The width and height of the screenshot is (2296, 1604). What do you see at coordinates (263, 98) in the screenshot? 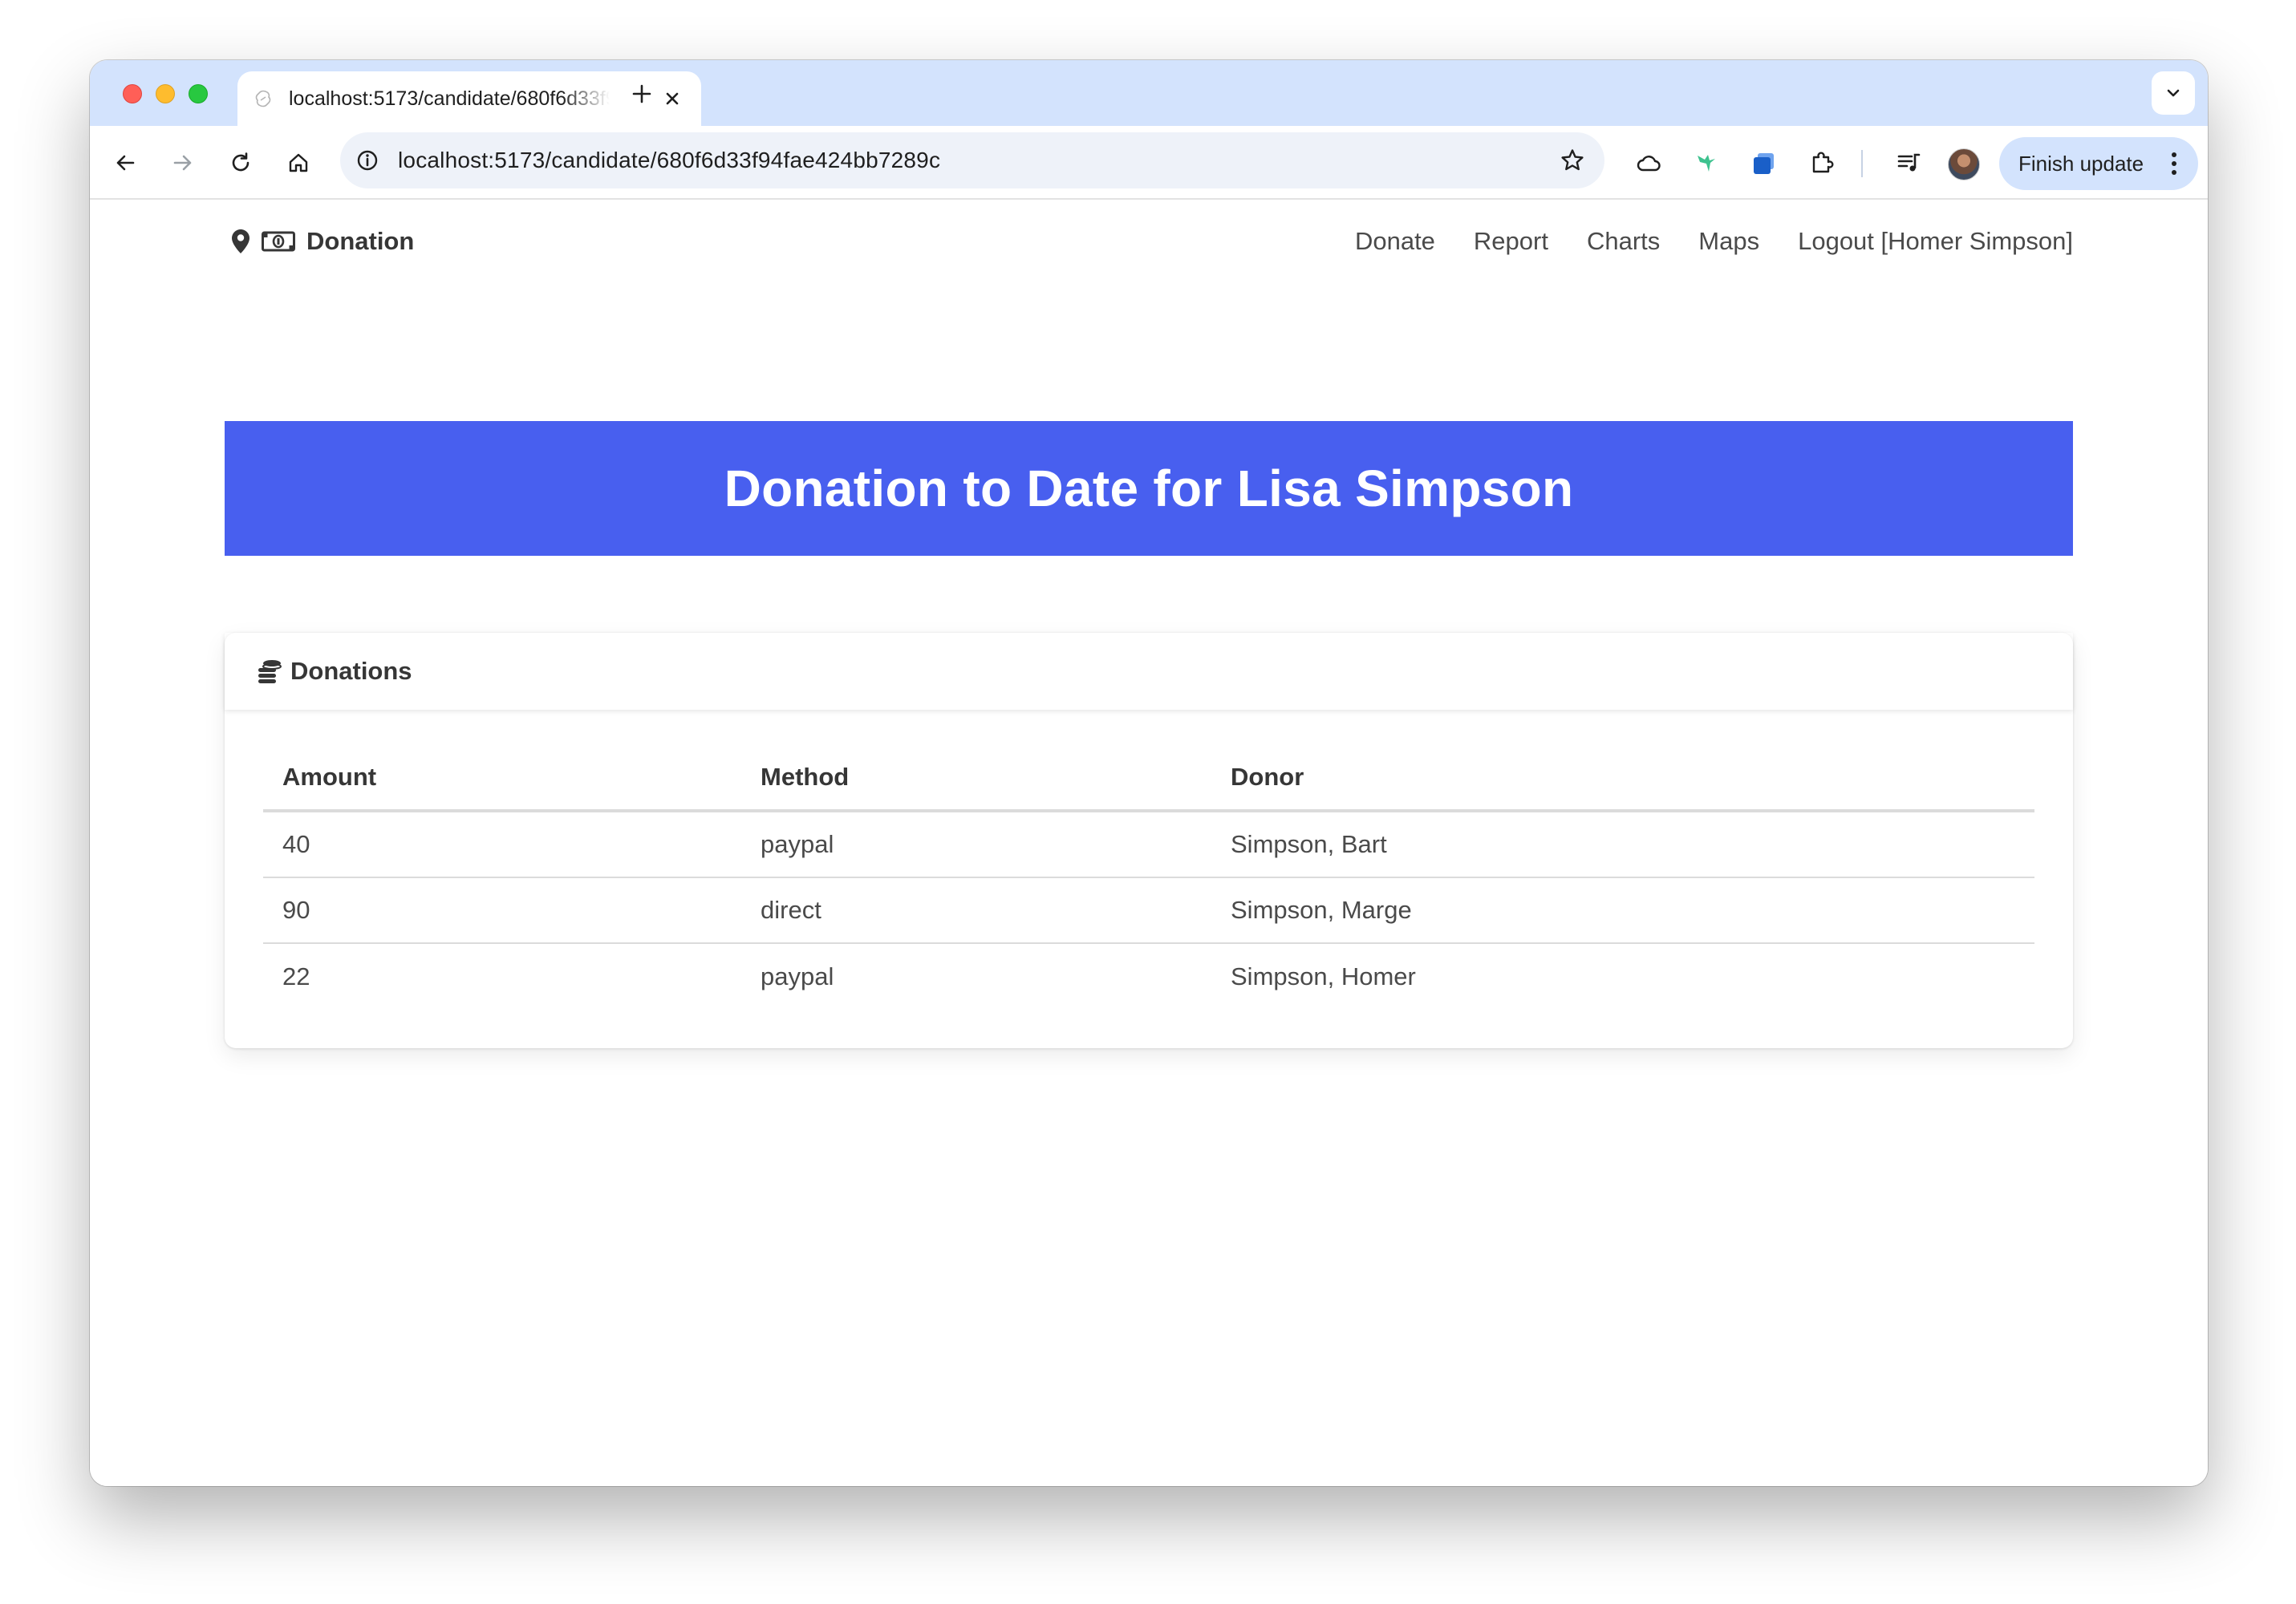
I see `svelte-favicon-icon` at bounding box center [263, 98].